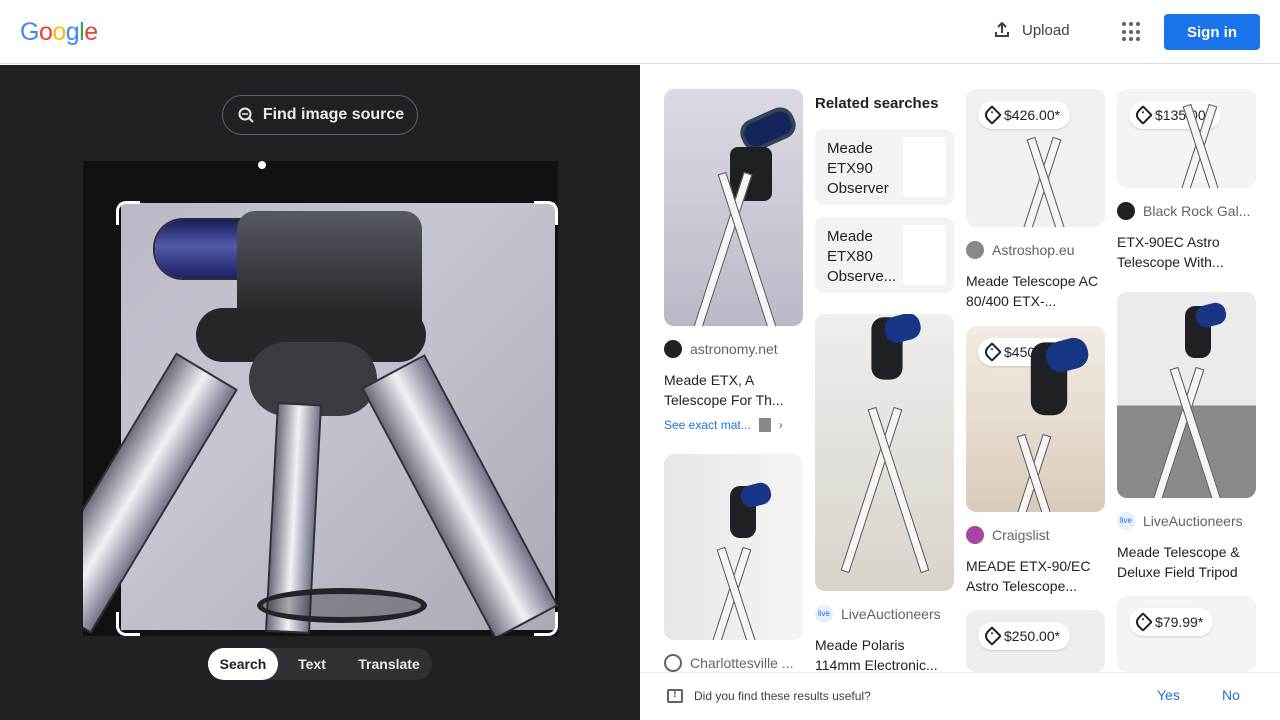  I want to click on globe-icon, so click(673, 663).